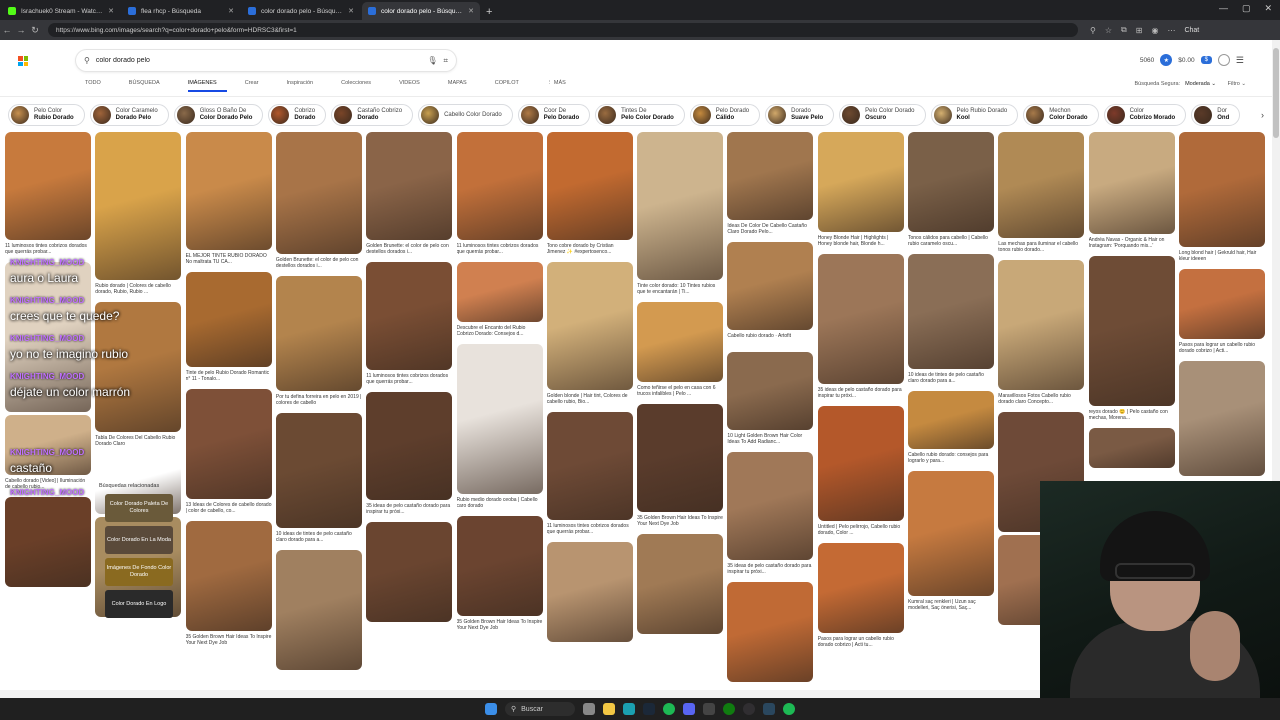 The width and height of the screenshot is (1280, 720). I want to click on browser-tab: color dorado pelo - Búsqueda ✕, so click(301, 11).